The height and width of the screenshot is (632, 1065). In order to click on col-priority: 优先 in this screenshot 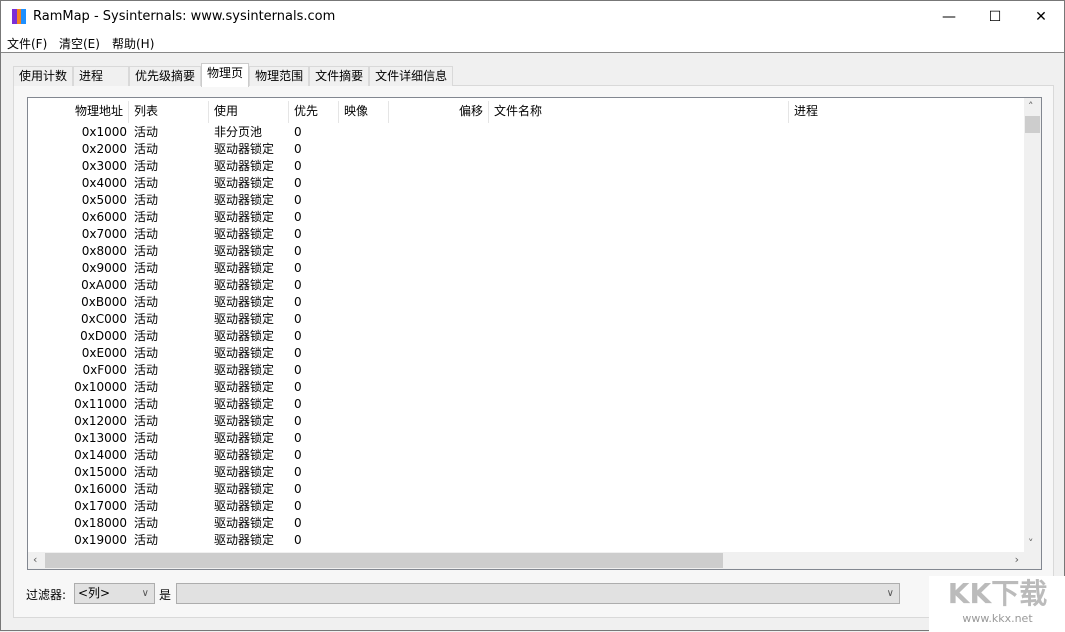, I will do `click(314, 112)`.